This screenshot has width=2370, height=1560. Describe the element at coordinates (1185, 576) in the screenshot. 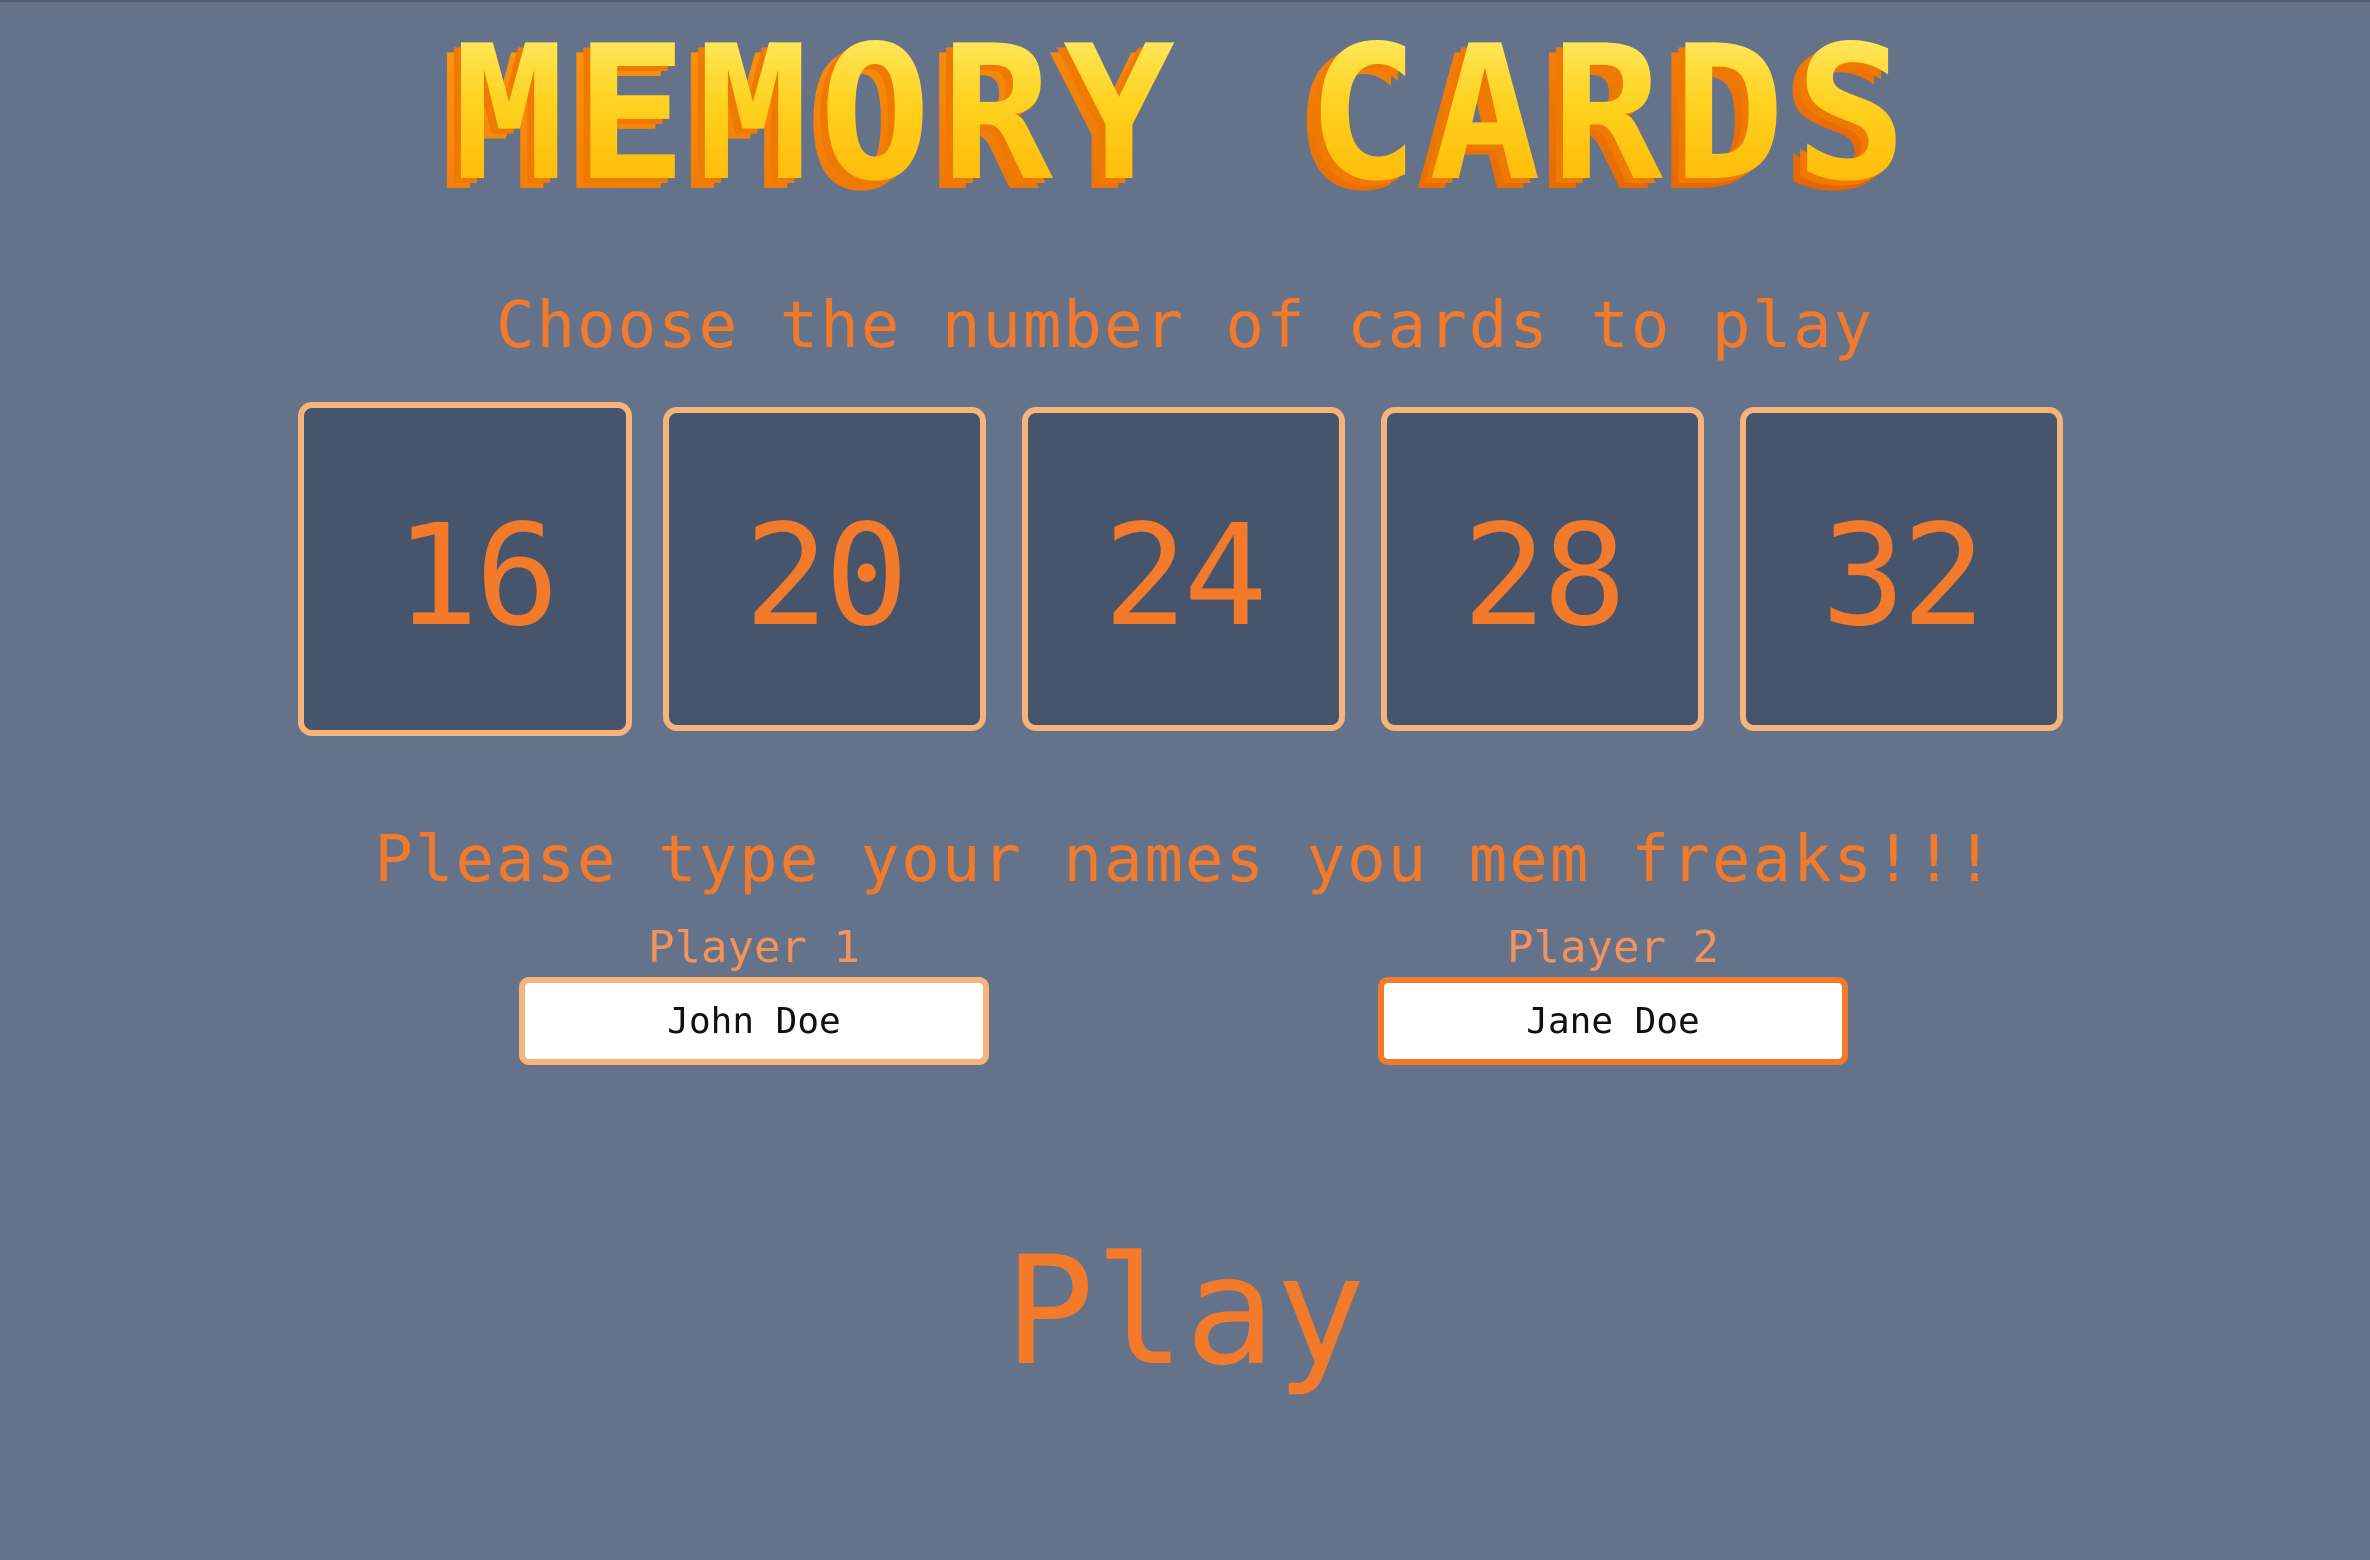

I see `card-option-label: 24` at that location.